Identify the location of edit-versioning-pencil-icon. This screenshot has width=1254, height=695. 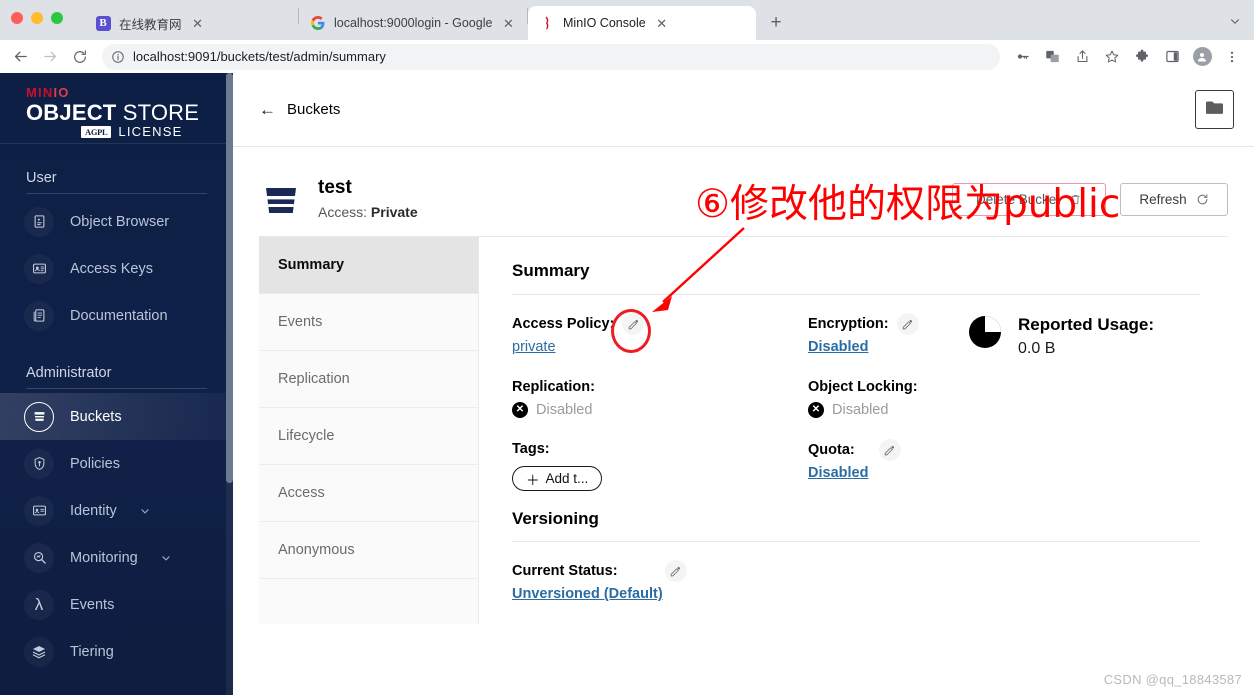
(675, 571).